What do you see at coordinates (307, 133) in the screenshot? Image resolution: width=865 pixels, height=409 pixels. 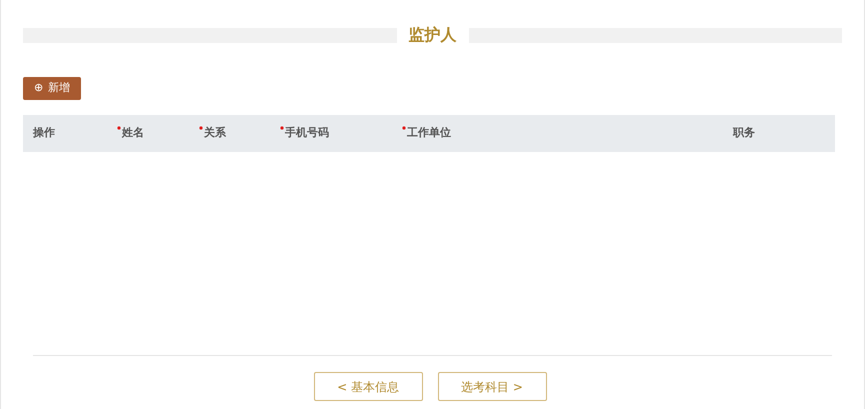 I see `column-header: 手机号码` at bounding box center [307, 133].